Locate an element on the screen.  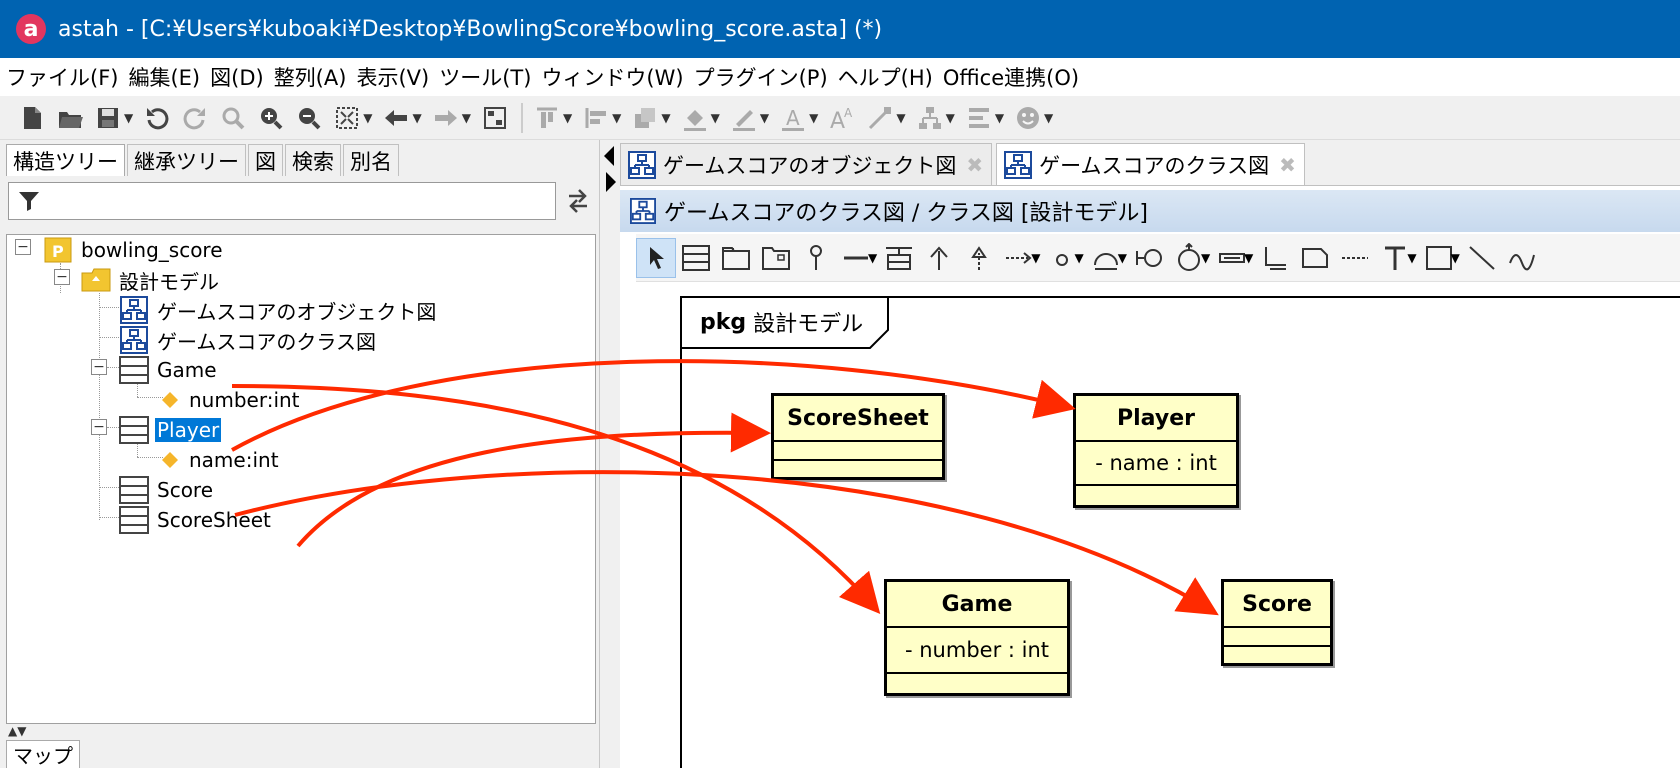
new-file-icon is located at coordinates (32, 118).